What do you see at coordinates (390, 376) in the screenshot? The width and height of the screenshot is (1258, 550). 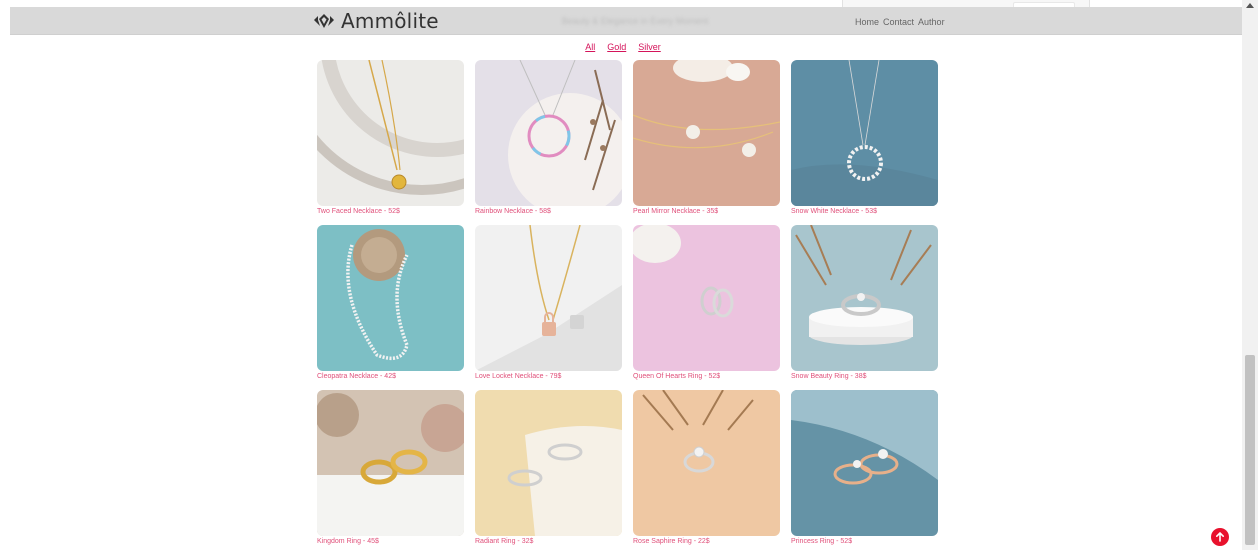 I see `product-caption: Cleopatra Necklace - 42$` at bounding box center [390, 376].